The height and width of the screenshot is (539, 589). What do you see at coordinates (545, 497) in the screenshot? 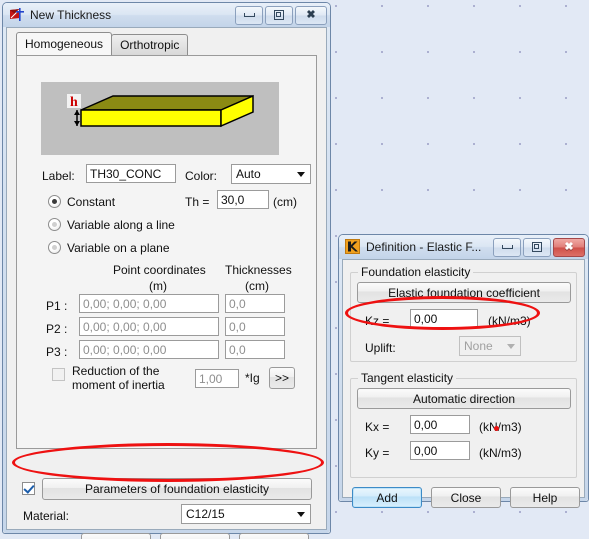
I see `elastic-help-button: Help` at bounding box center [545, 497].